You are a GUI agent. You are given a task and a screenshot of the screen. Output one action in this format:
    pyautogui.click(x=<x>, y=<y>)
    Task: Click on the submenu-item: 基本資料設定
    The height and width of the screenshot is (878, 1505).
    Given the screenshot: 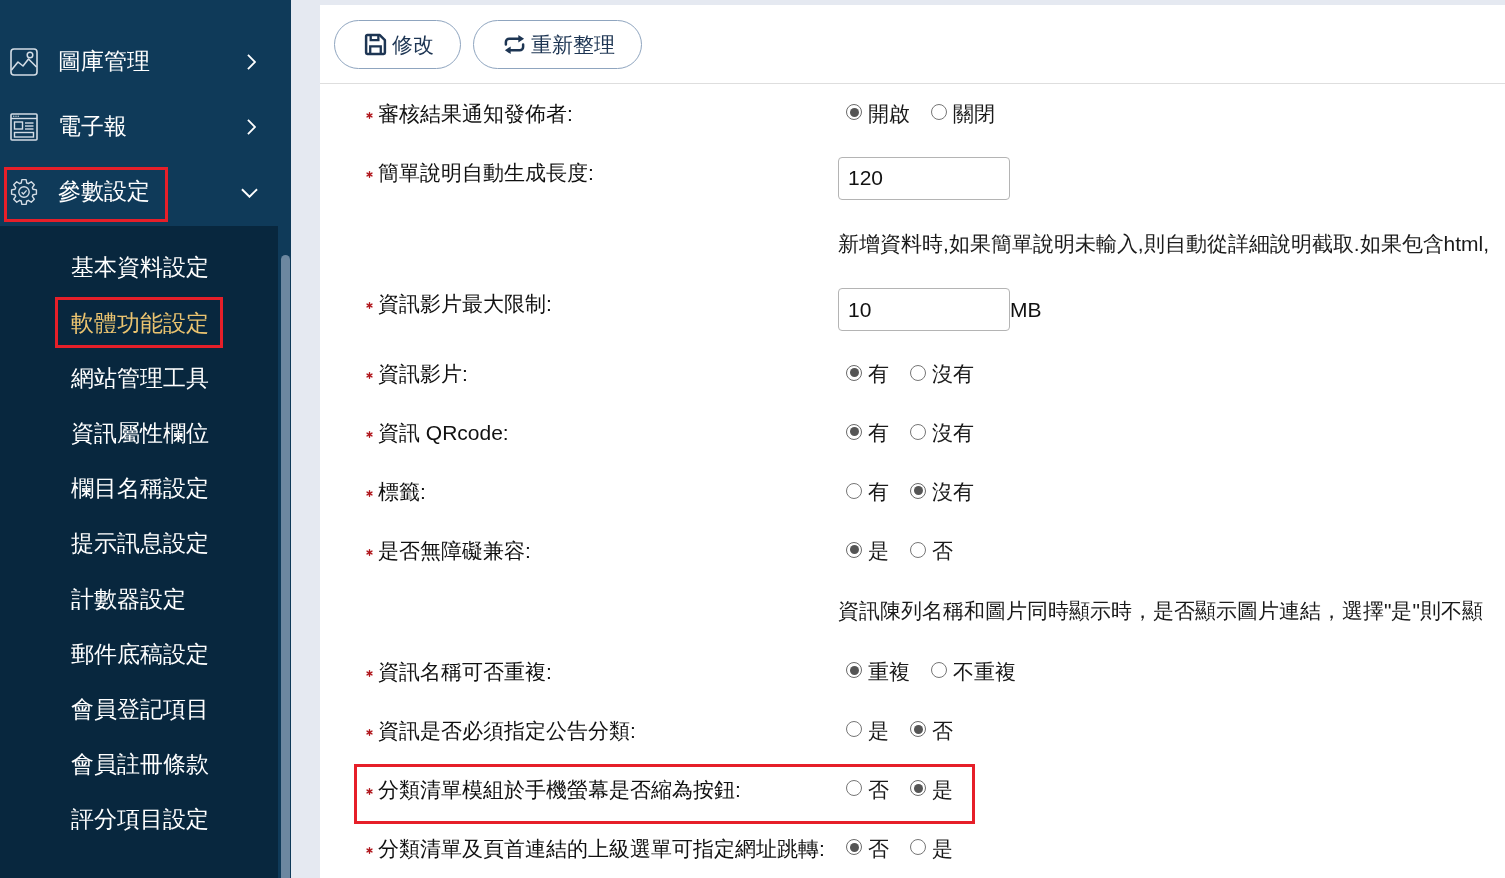 What is the action you would take?
    pyautogui.click(x=139, y=268)
    